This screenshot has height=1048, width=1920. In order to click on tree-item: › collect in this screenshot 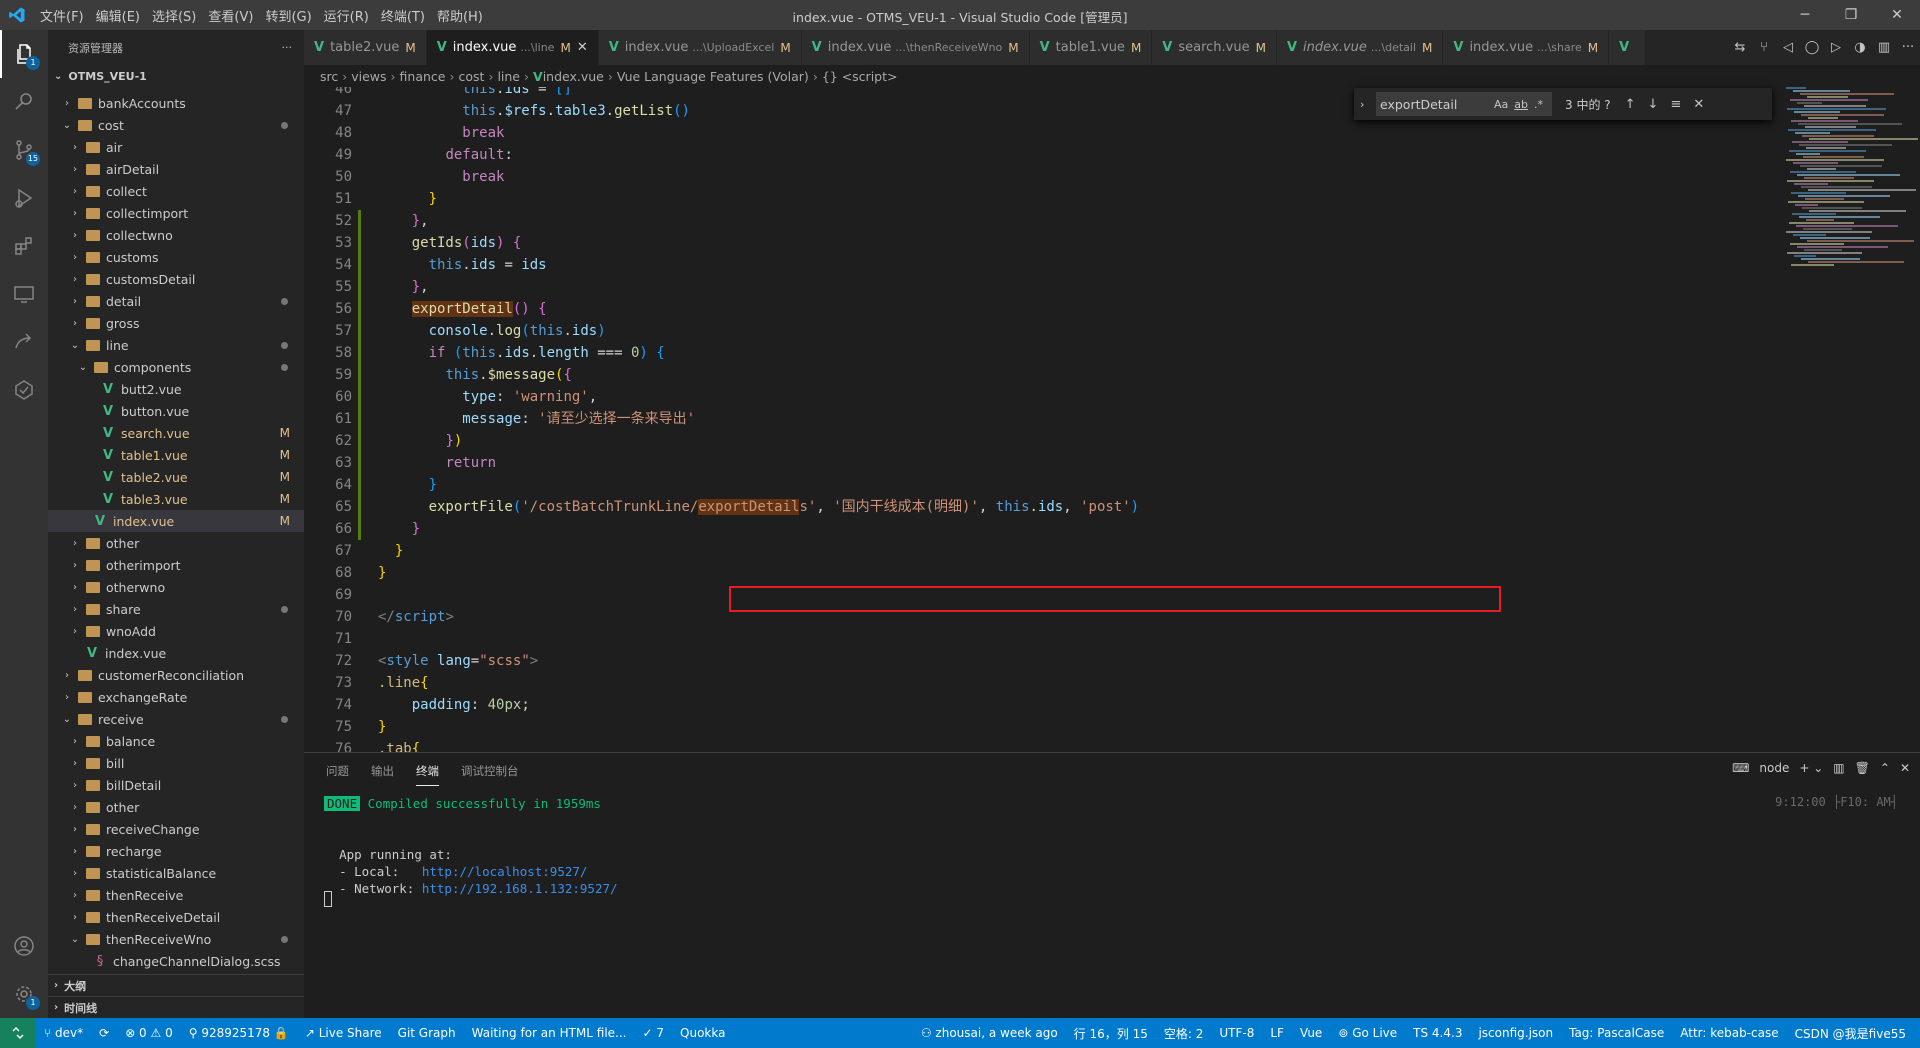, I will do `click(176, 191)`.